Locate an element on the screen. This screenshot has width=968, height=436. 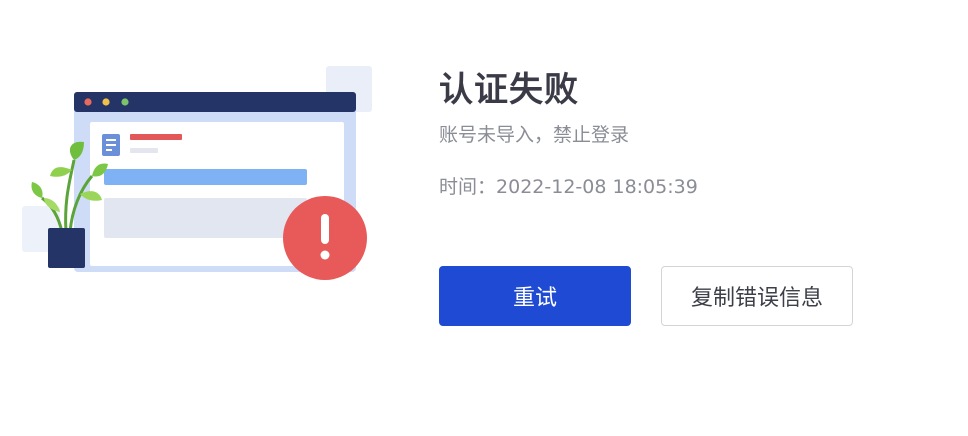
copy-error-button: 复制错误信息 is located at coordinates (757, 296).